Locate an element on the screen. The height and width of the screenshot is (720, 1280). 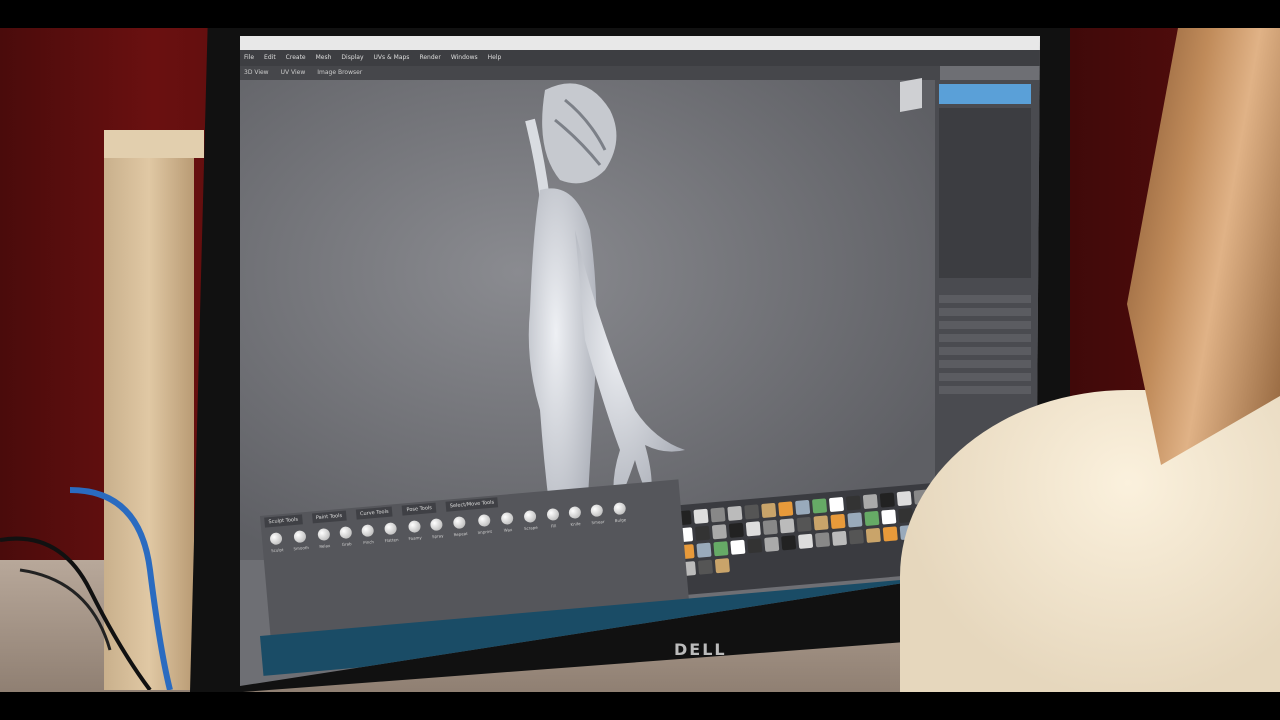
sculpt-tool-button: Spray is located at coordinates (437, 528).